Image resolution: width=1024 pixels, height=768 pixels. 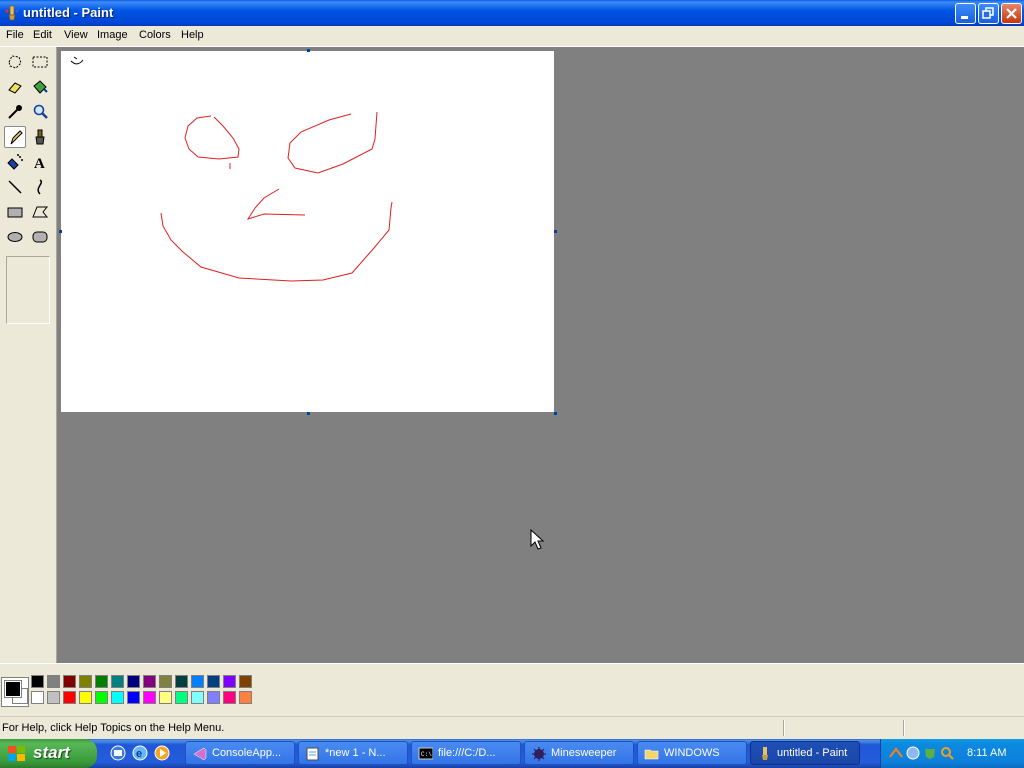 I want to click on foreground-color-swatch, so click(x=13, y=689).